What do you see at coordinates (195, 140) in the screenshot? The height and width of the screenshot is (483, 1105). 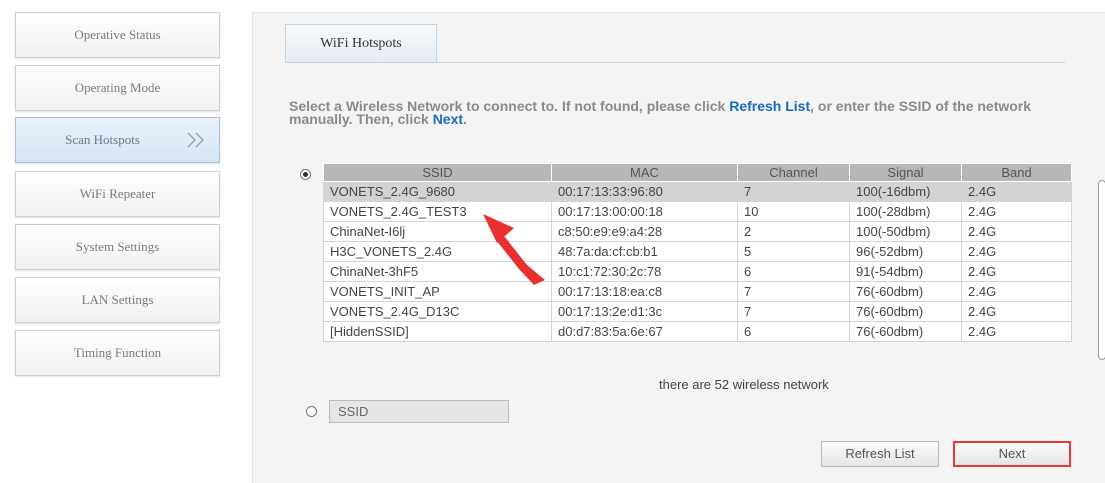 I see `double-chevron-right-icon` at bounding box center [195, 140].